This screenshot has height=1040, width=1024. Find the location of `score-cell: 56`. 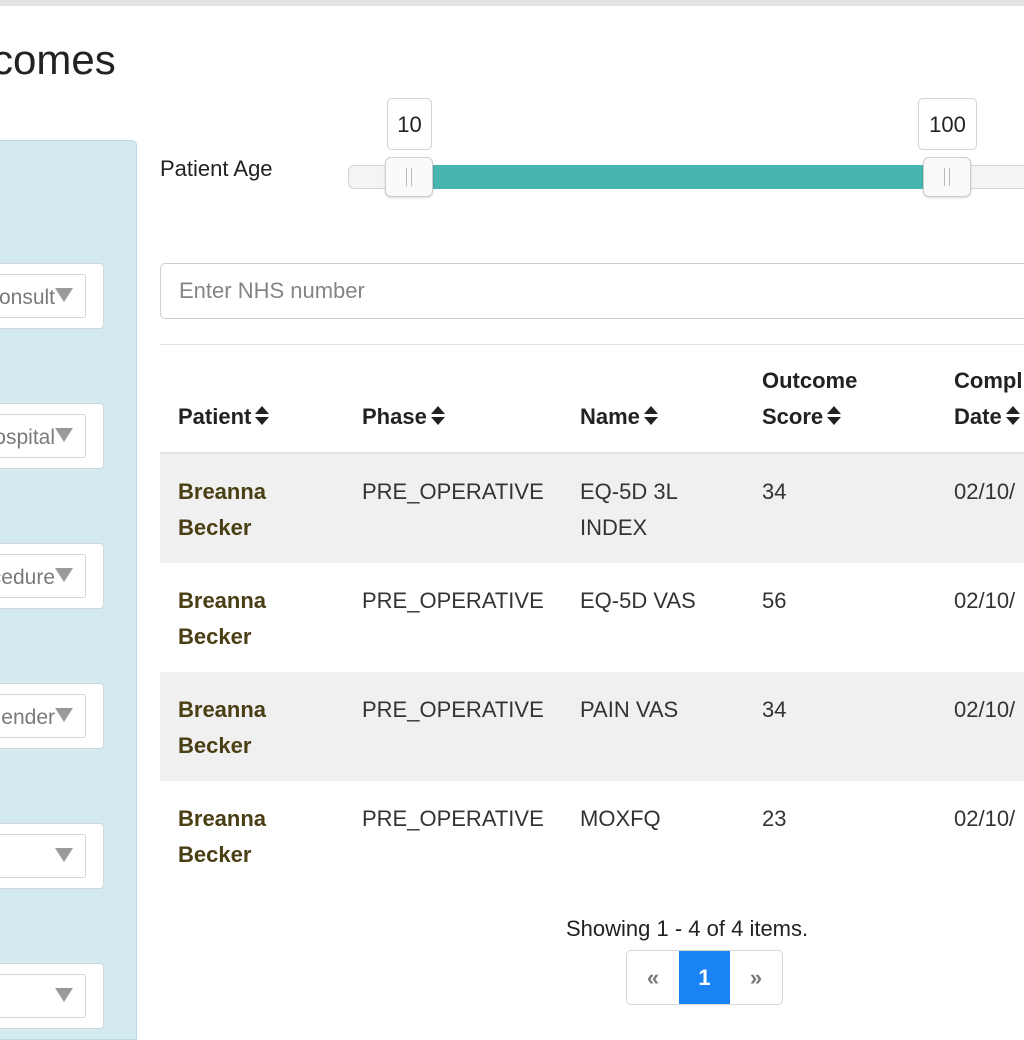

score-cell: 56 is located at coordinates (774, 600).